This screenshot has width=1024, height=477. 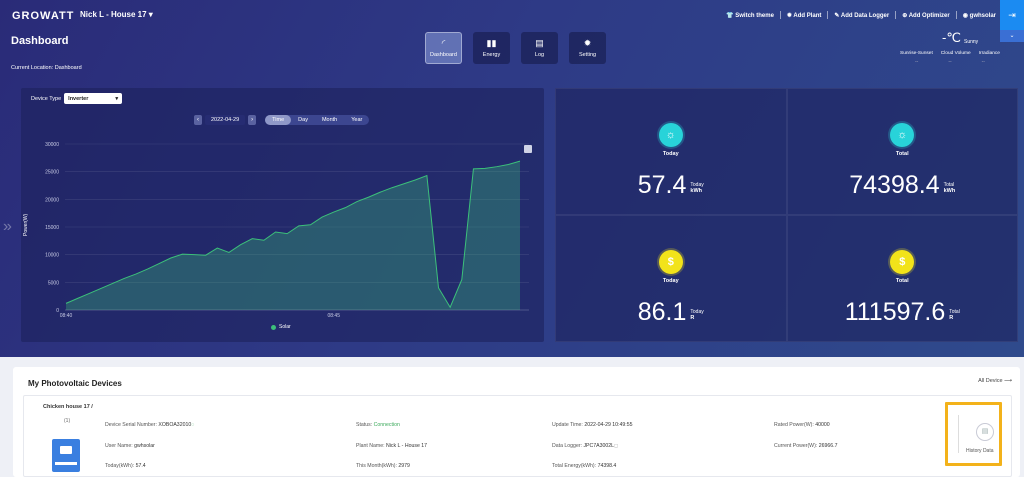 What do you see at coordinates (983, 62) in the screenshot?
I see `irradiance-value: --` at bounding box center [983, 62].